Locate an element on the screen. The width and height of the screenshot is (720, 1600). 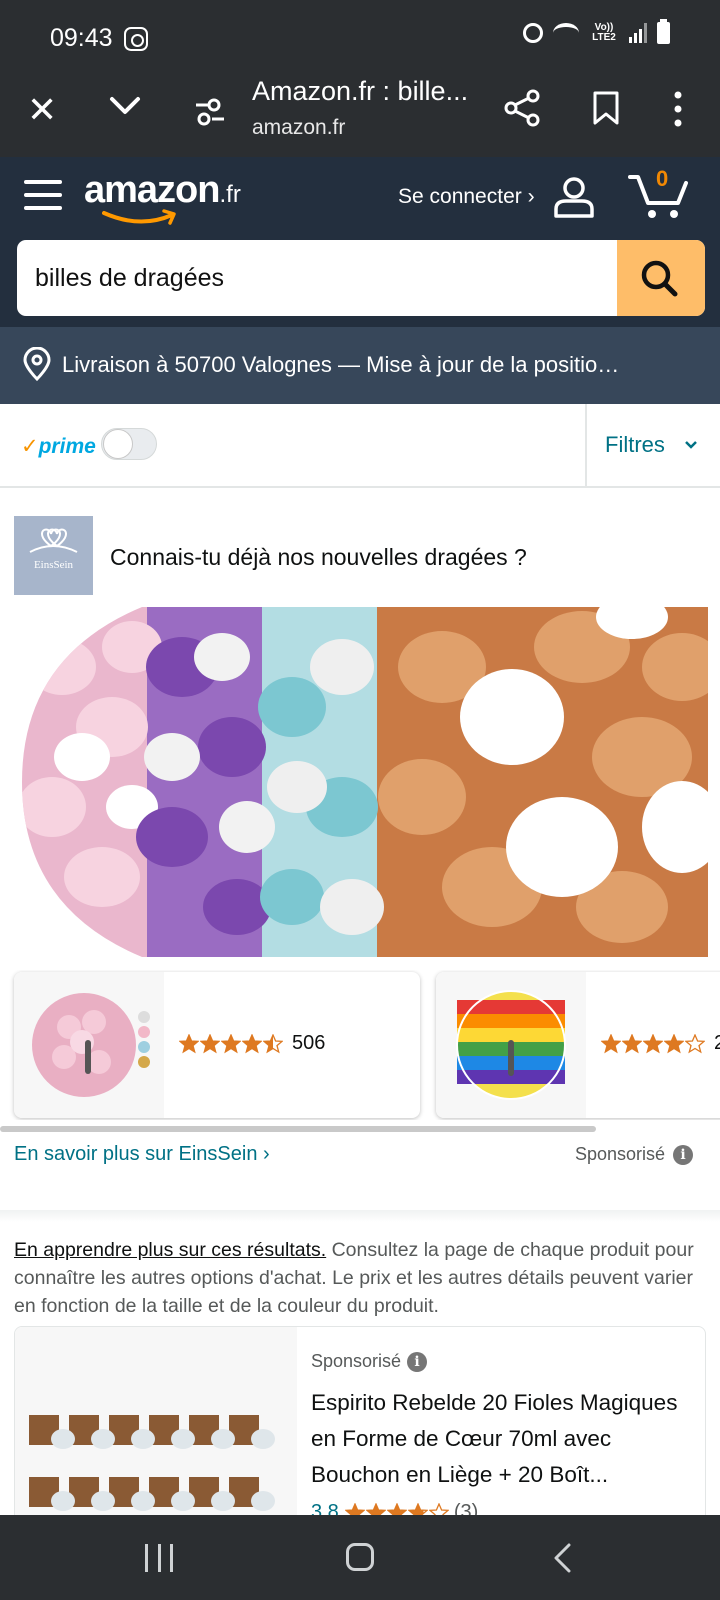
section-separator is located at coordinates (360, 1216).